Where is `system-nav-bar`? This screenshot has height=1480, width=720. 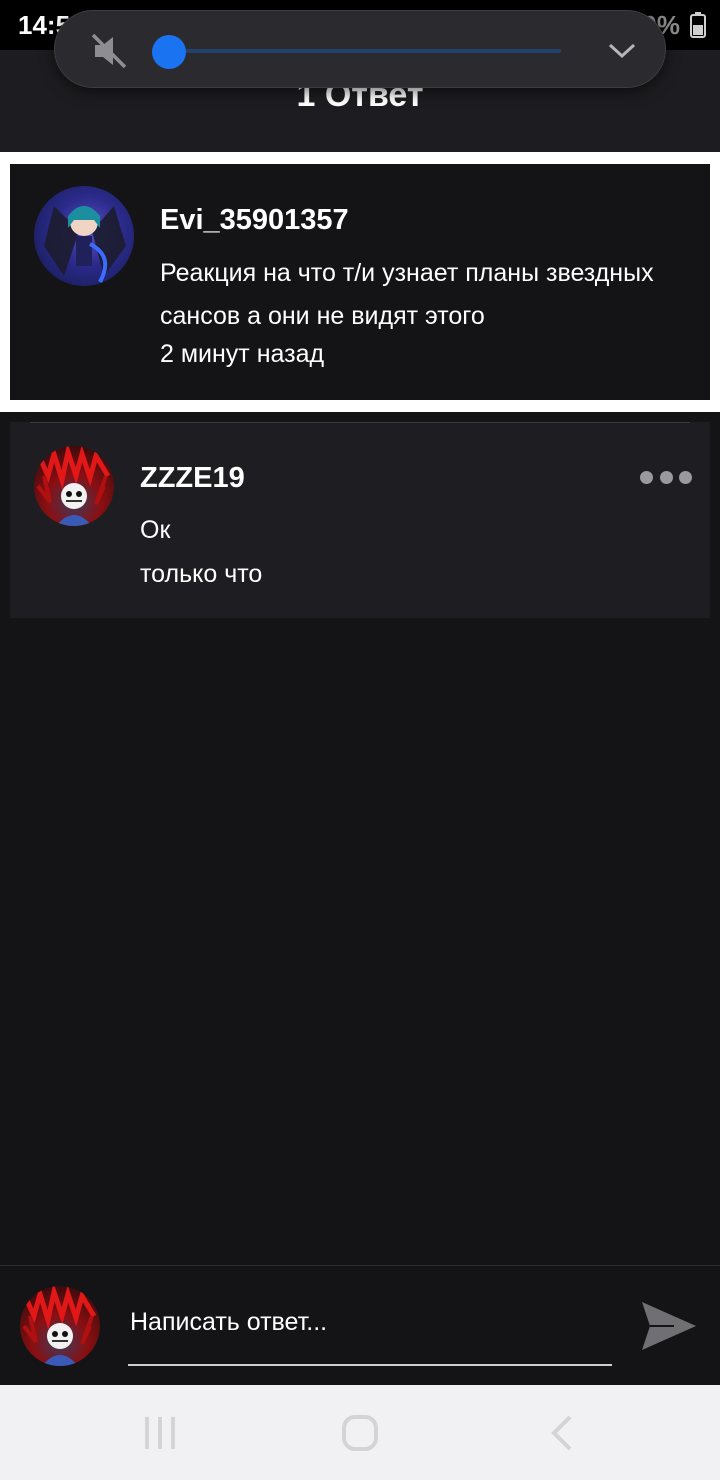
system-nav-bar is located at coordinates (360, 1432).